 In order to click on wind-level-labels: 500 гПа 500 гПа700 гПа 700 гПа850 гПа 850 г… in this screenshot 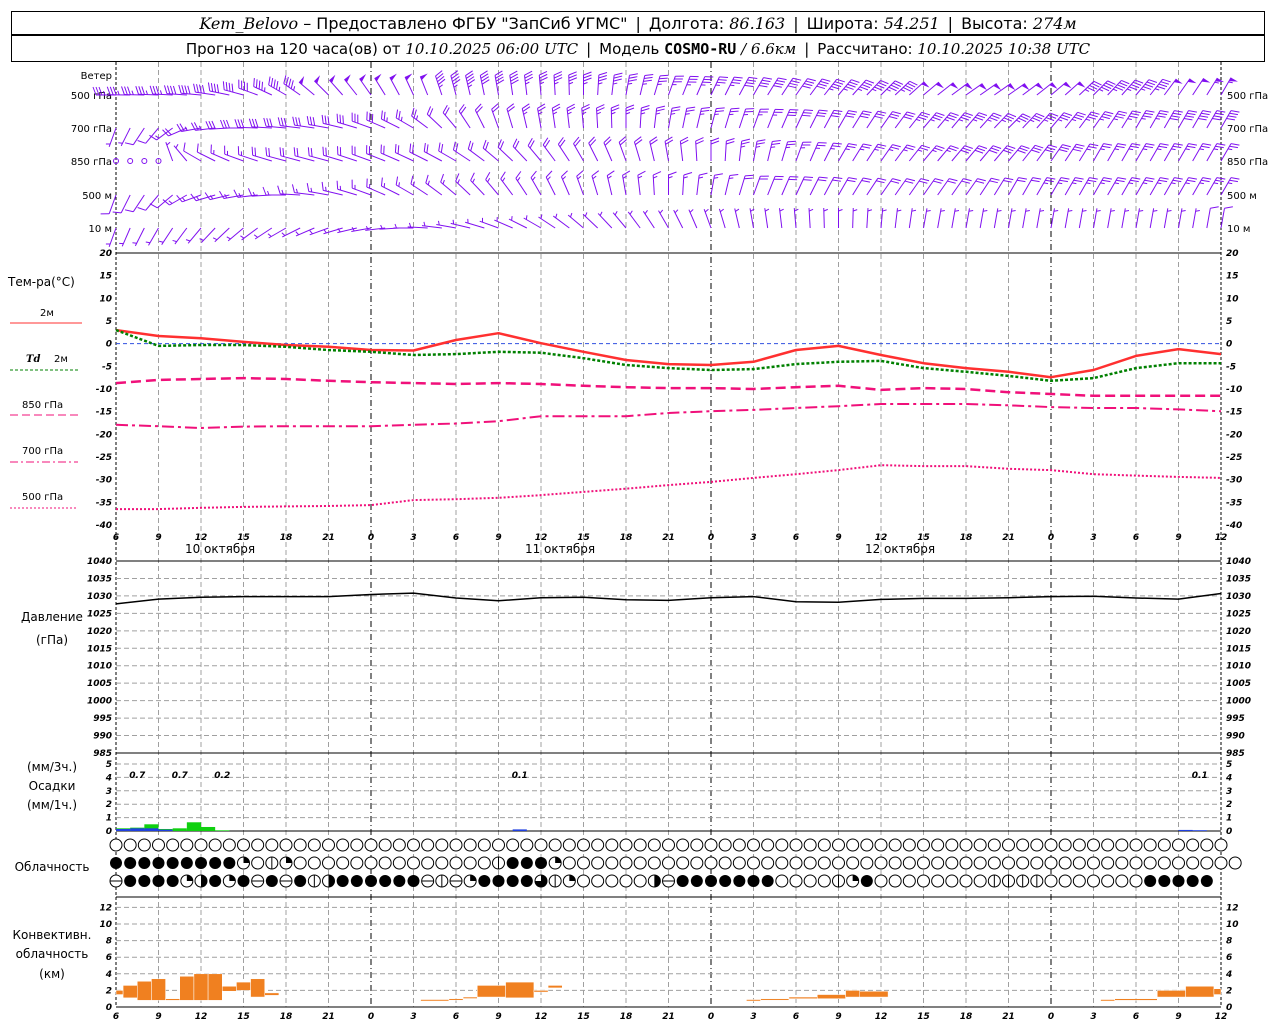, I will do `click(669, 163)`.